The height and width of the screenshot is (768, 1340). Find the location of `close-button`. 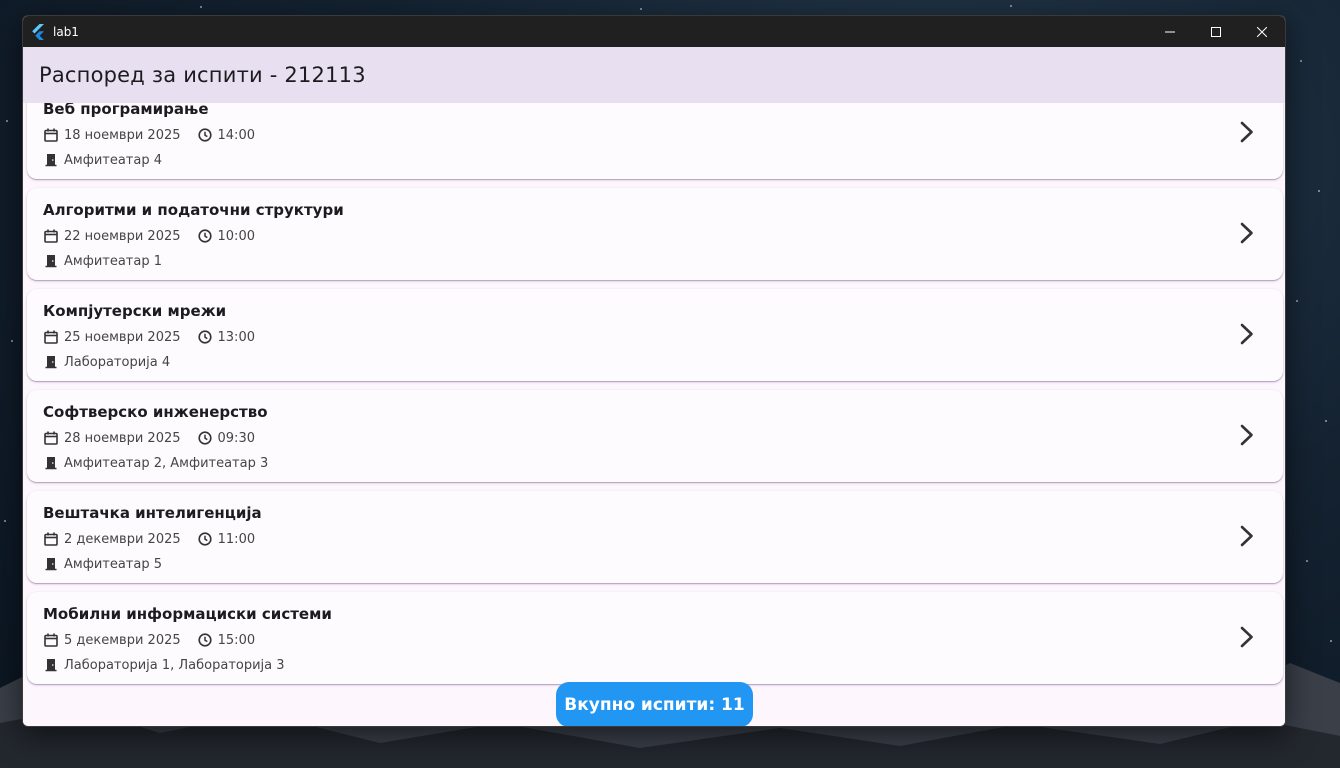

close-button is located at coordinates (1262, 31).